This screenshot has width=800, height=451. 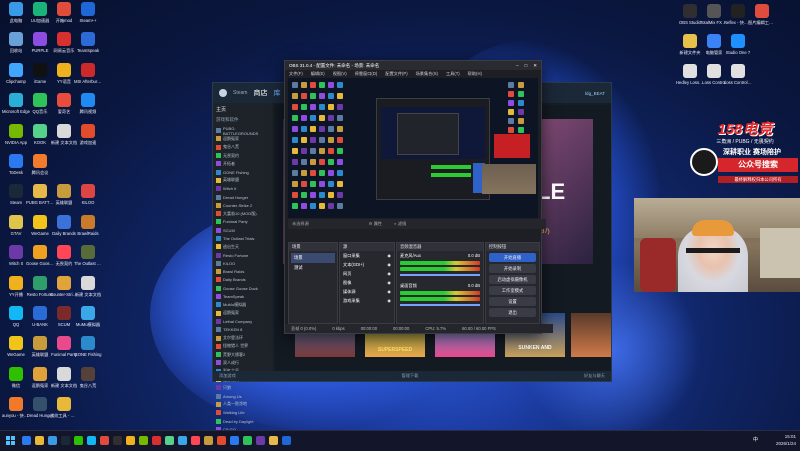 What do you see at coordinates (296, 74) in the screenshot?
I see `obs-menu-item: 文件(F)` at bounding box center [296, 74].